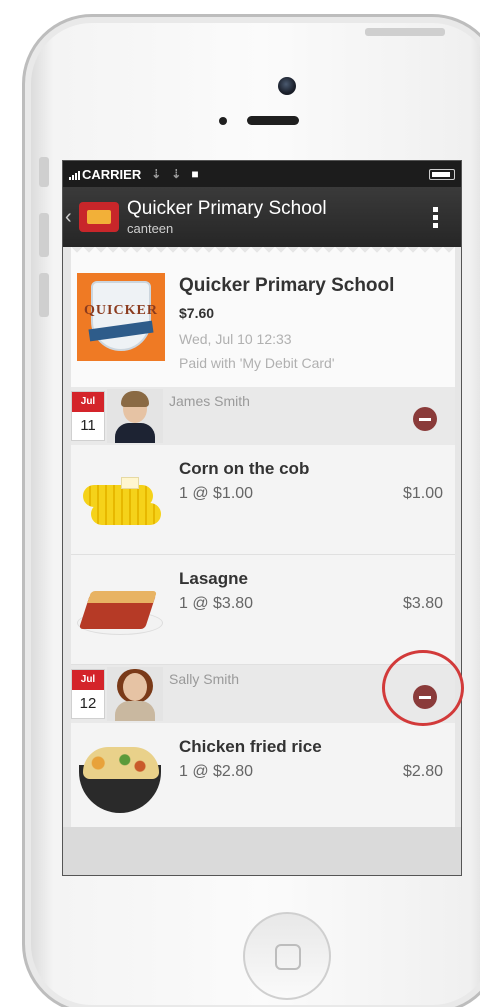  What do you see at coordinates (112, 174) in the screenshot?
I see `carrier-name: CARRIER` at bounding box center [112, 174].